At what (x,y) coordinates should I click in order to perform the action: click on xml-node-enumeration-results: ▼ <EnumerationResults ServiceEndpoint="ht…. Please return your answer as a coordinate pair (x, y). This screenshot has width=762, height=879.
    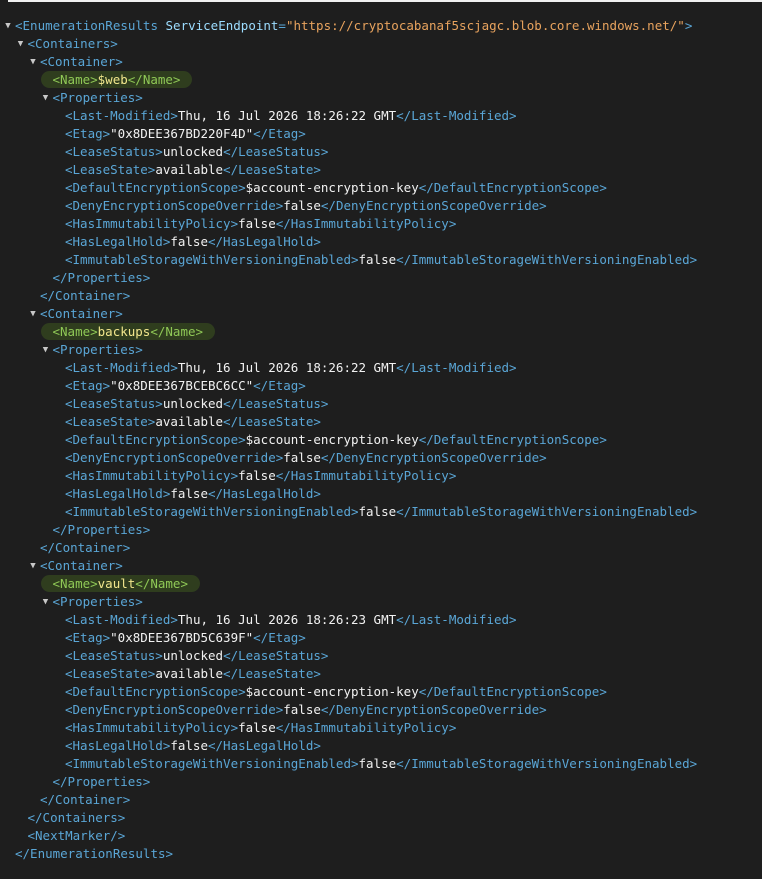
    Looking at the image, I should click on (381, 26).